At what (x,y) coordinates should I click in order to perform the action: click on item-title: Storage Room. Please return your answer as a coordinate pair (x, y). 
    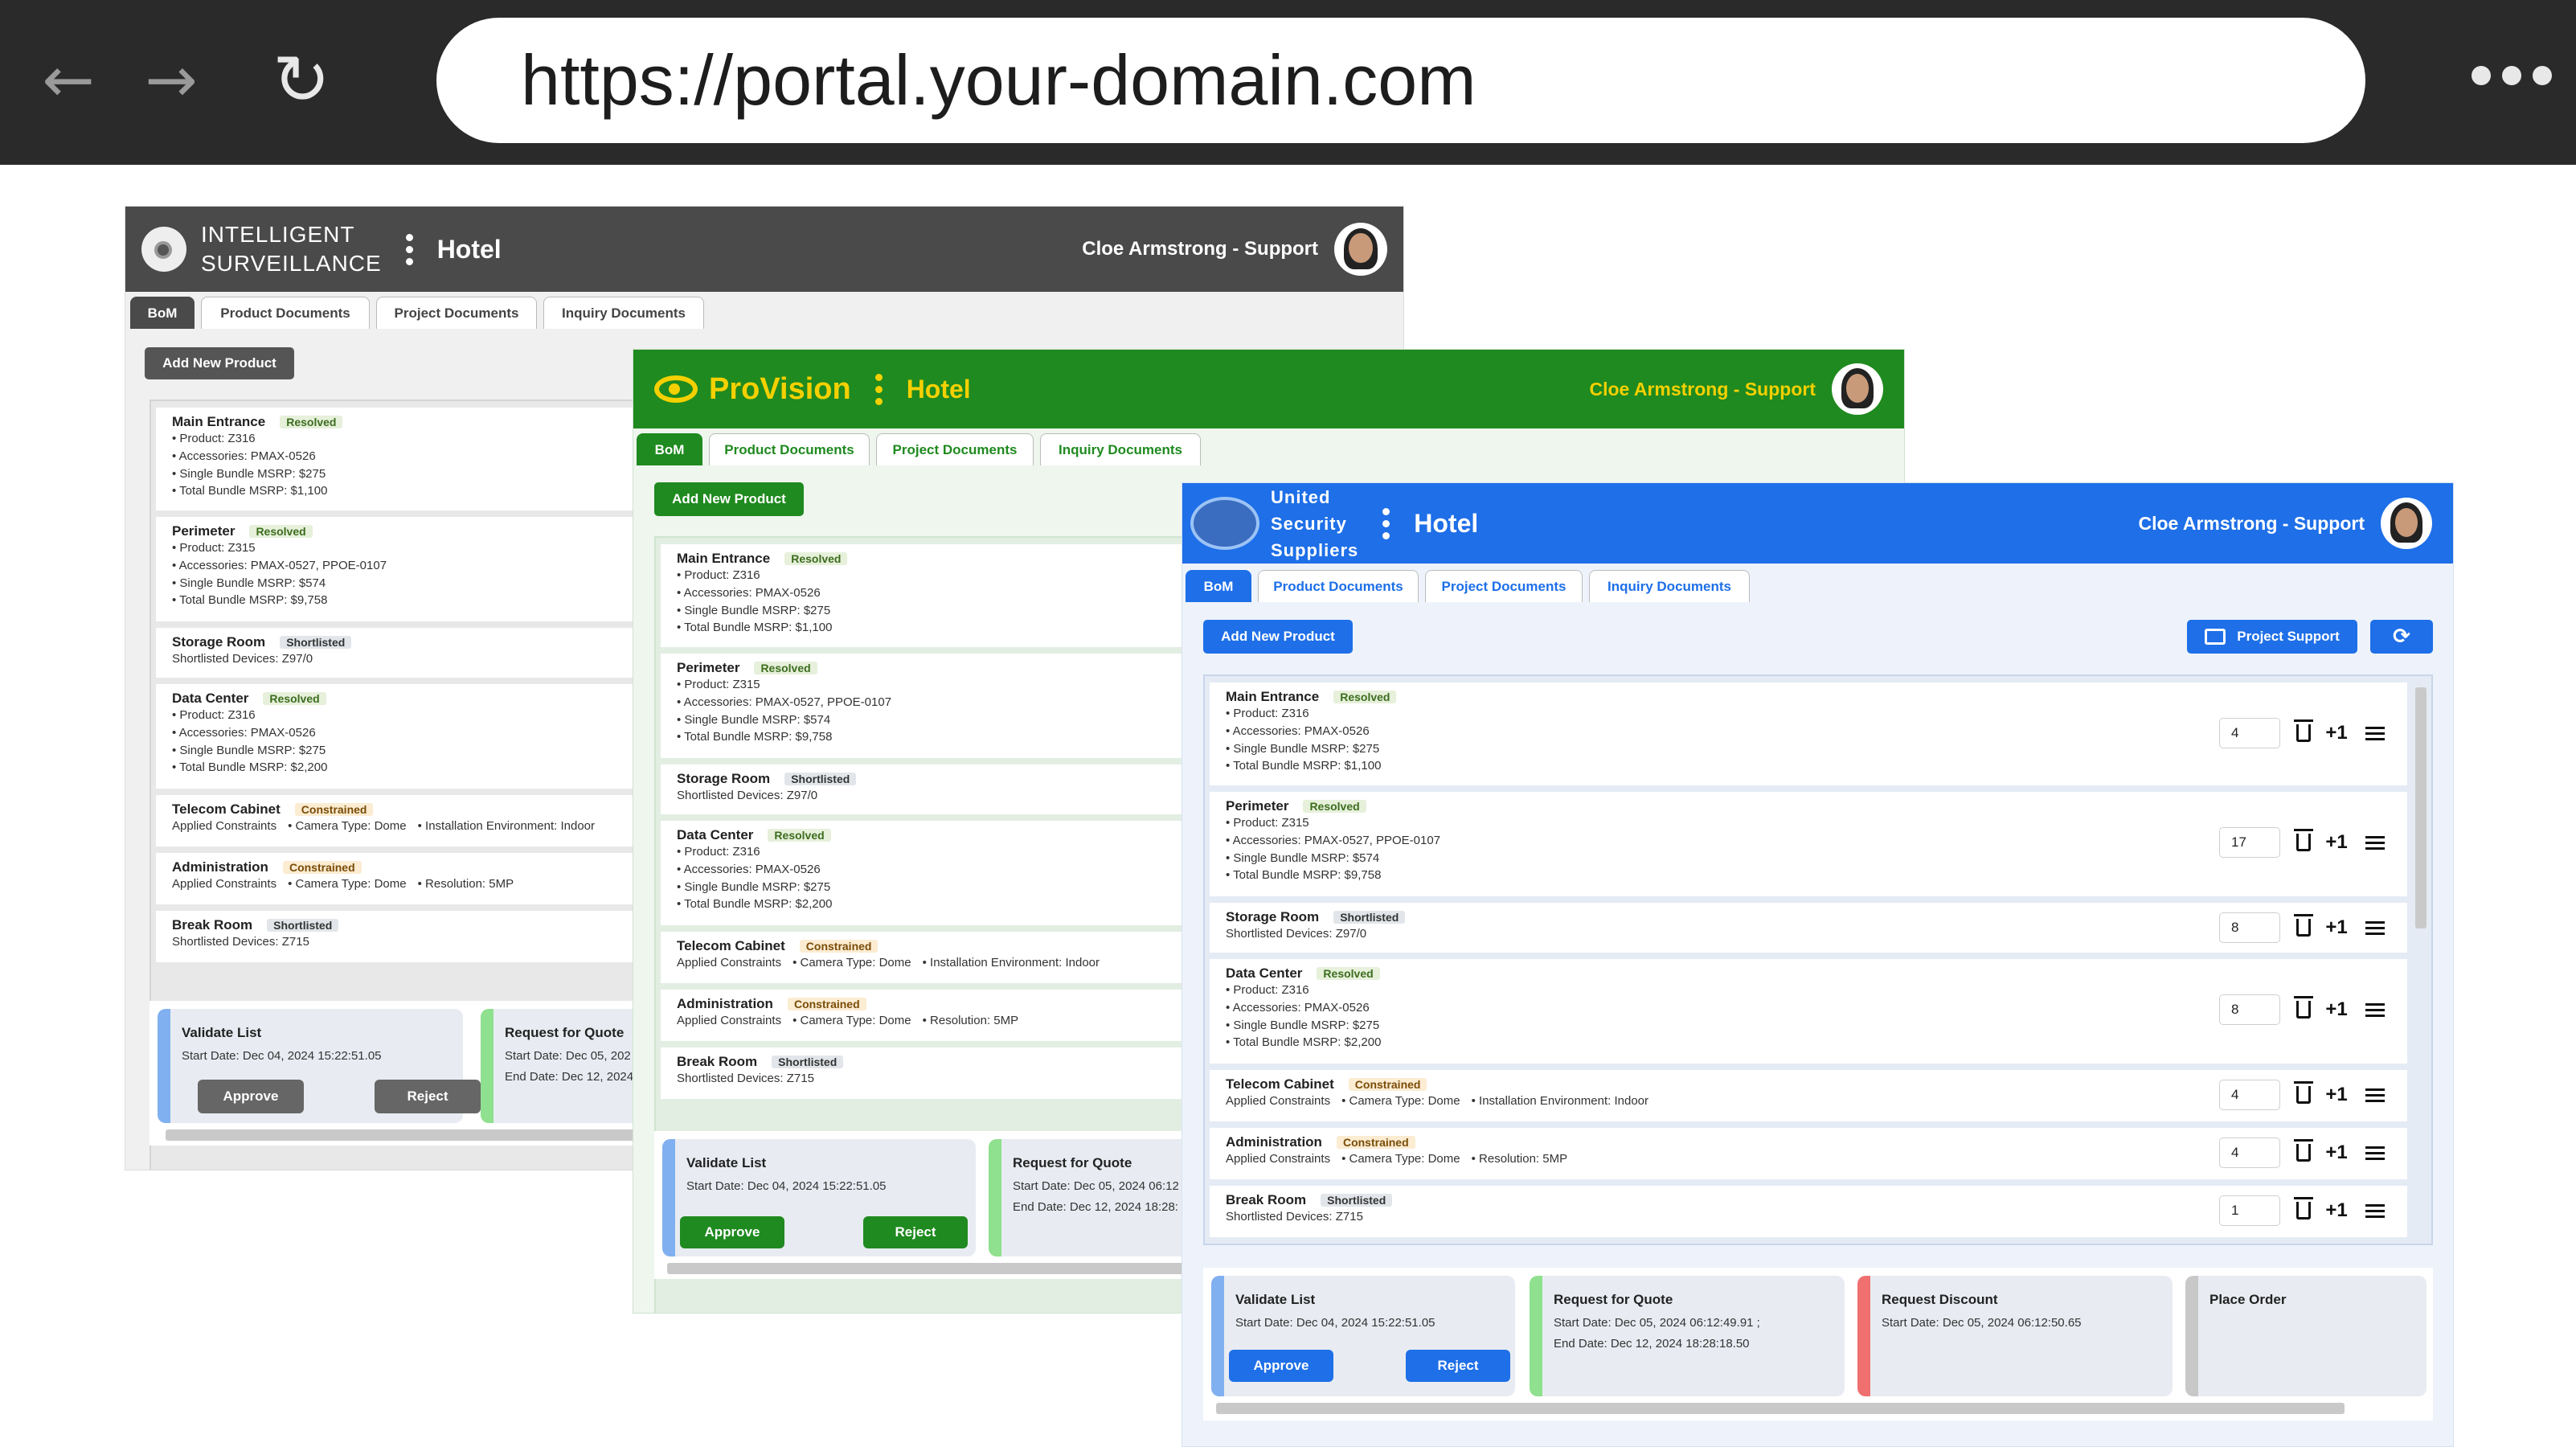
    Looking at the image, I should click on (1273, 916).